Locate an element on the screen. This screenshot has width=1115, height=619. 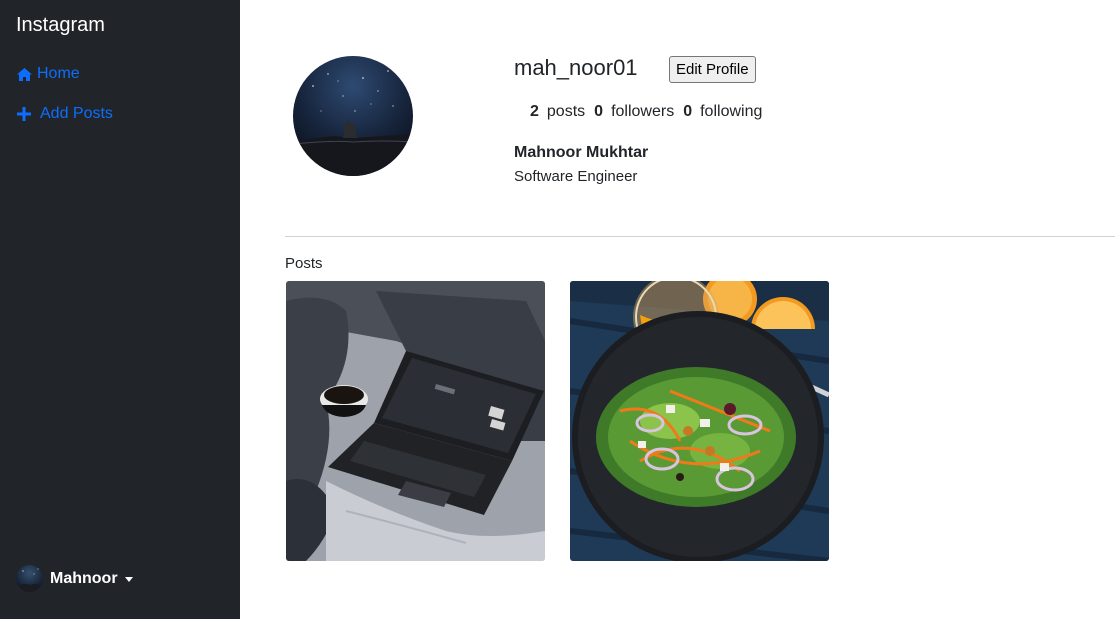
user-menu-dropdown: Mahnoor is located at coordinates (74, 578).